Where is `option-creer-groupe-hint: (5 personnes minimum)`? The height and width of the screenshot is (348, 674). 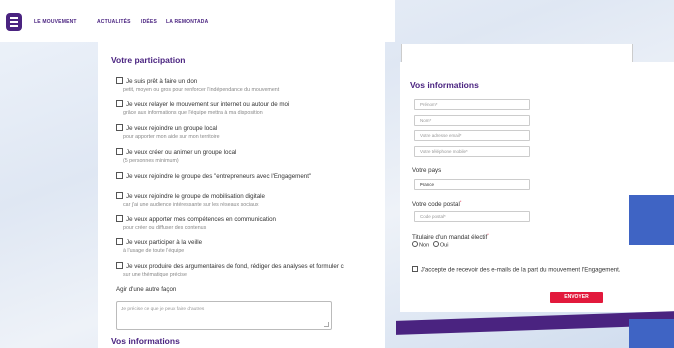 option-creer-groupe-hint: (5 personnes minimum) is located at coordinates (151, 161).